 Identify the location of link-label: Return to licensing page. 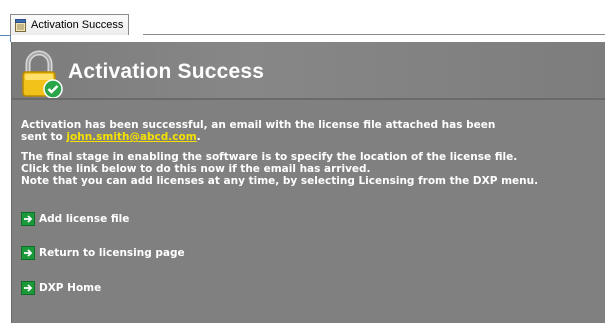
(112, 253).